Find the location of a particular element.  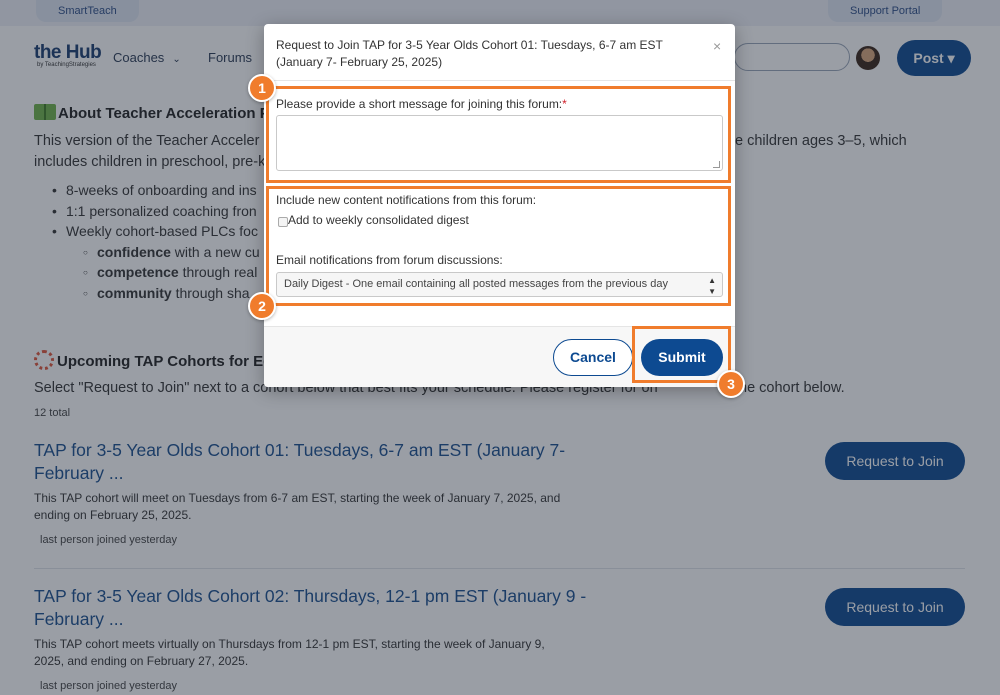

annotation-badge-2: 2 is located at coordinates (262, 306).